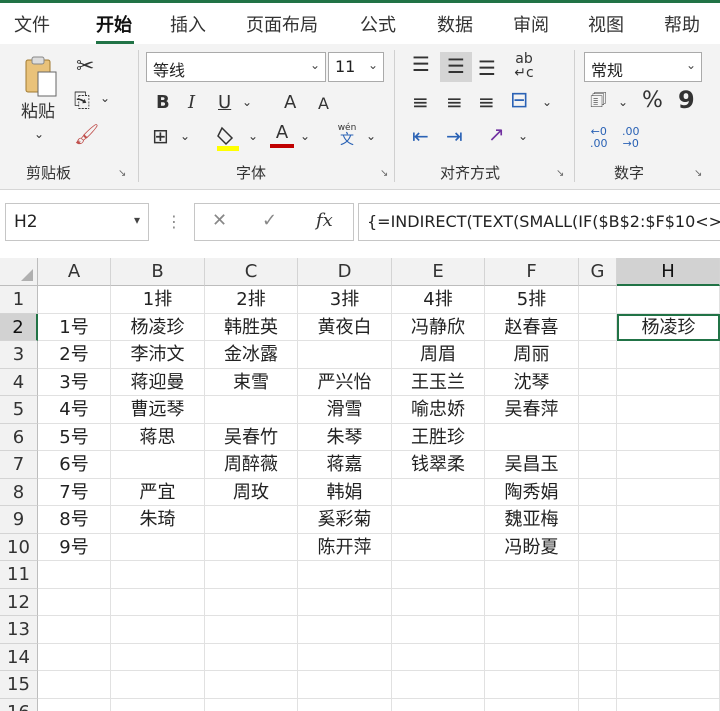 This screenshot has height=711, width=720. What do you see at coordinates (247, 102) in the screenshot?
I see `underline-dropdown-icon: ⌄` at bounding box center [247, 102].